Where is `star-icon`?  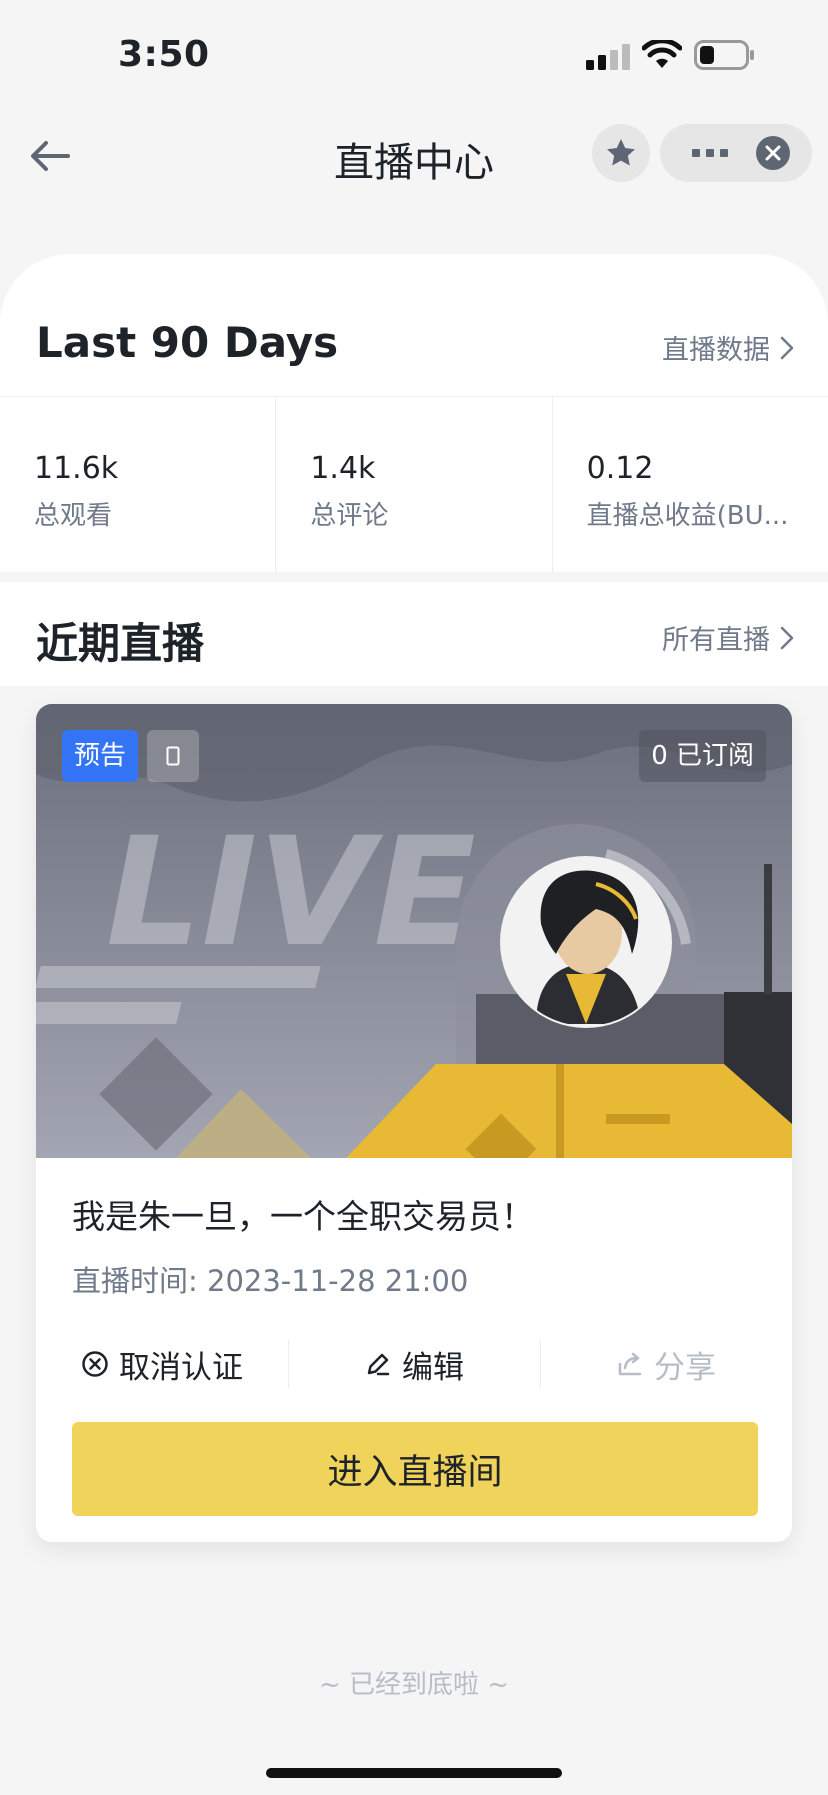 star-icon is located at coordinates (621, 152).